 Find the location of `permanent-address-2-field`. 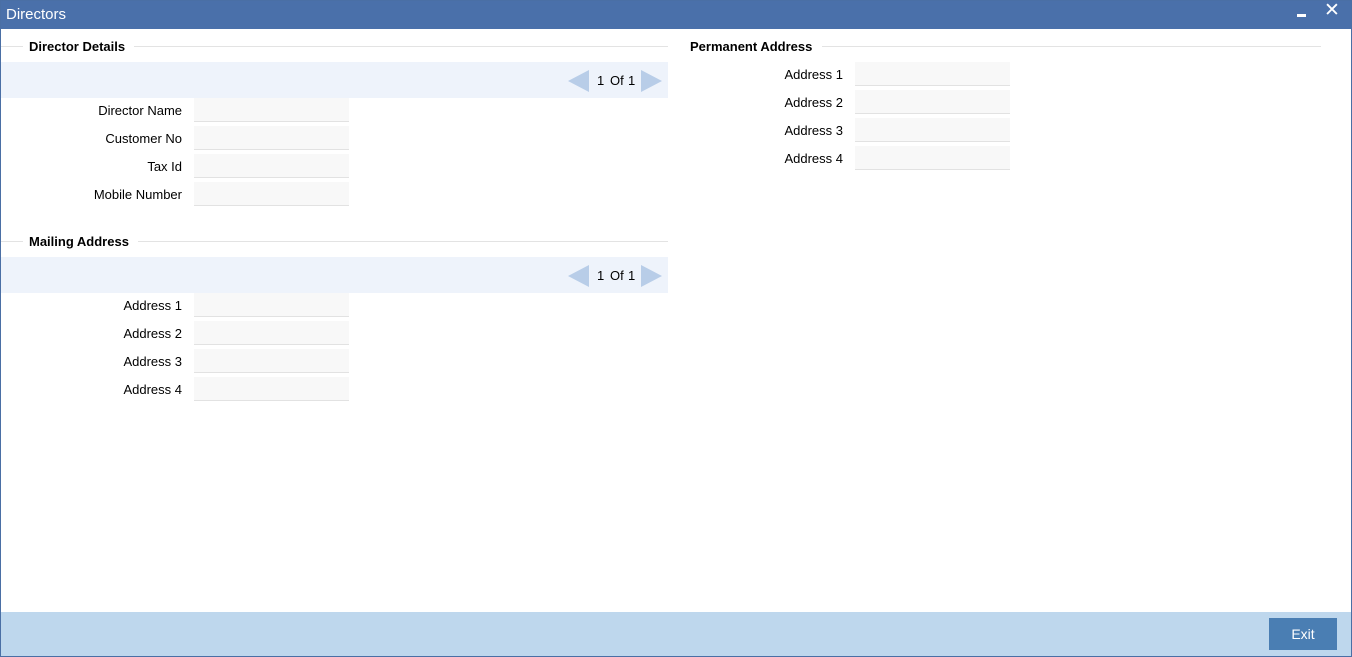

permanent-address-2-field is located at coordinates (932, 102).